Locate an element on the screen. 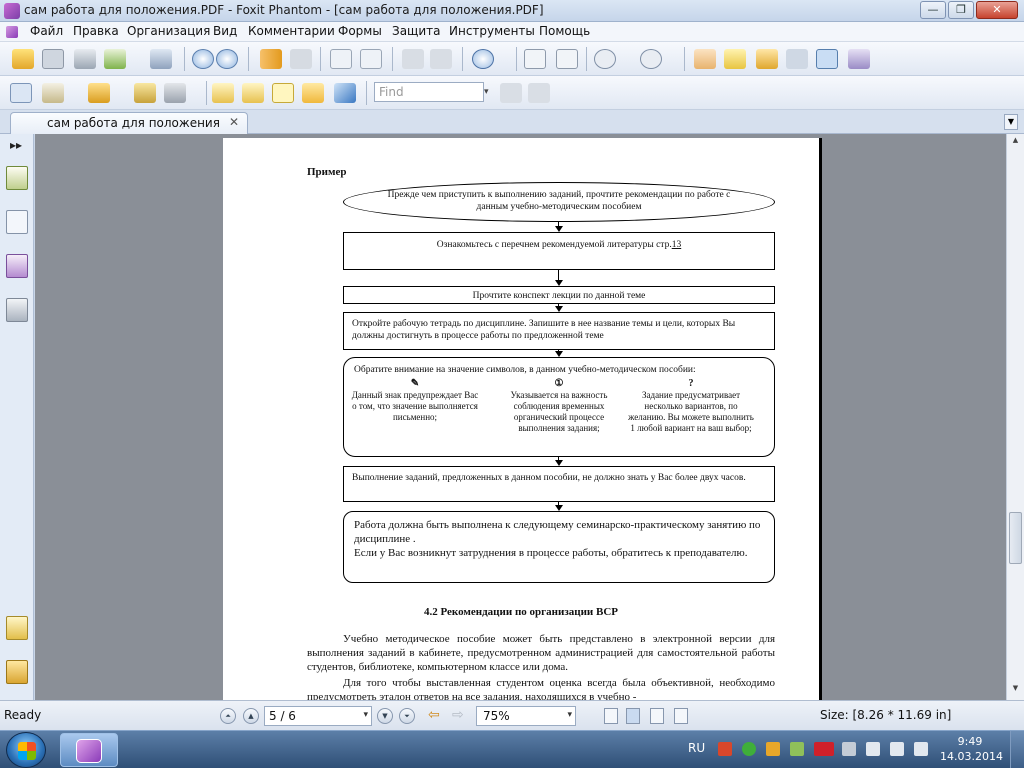 The height and width of the screenshot is (768, 1024). typewriter-icon is located at coordinates (827, 59).